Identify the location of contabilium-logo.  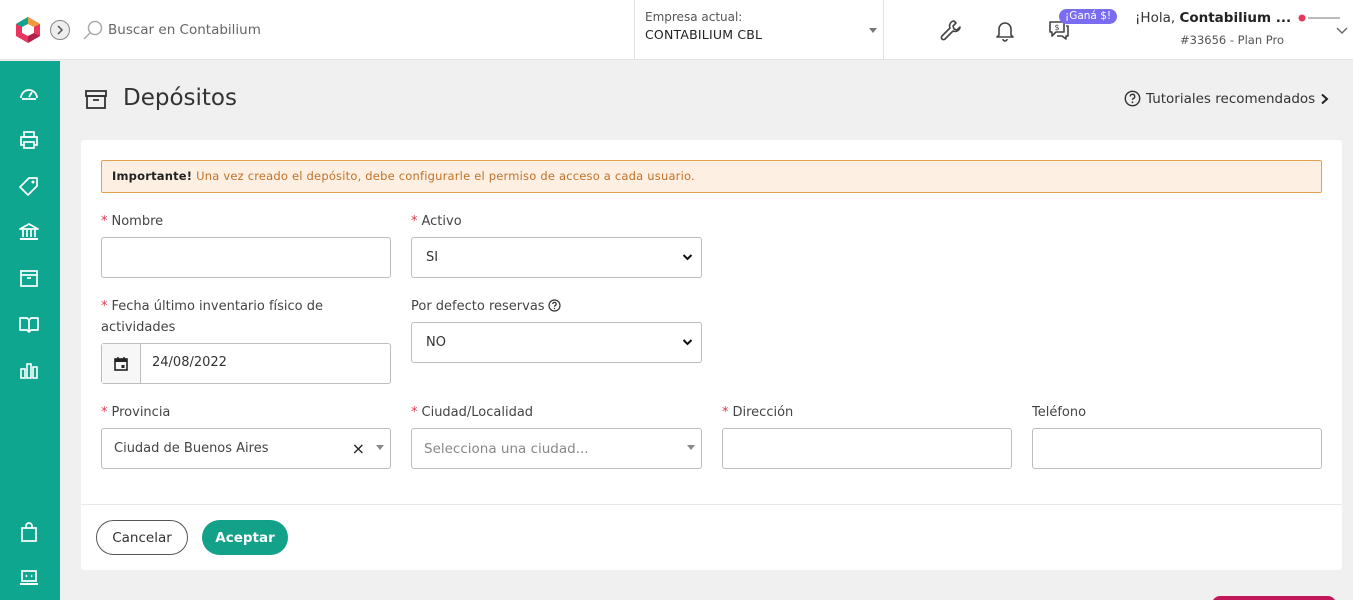
(28, 30).